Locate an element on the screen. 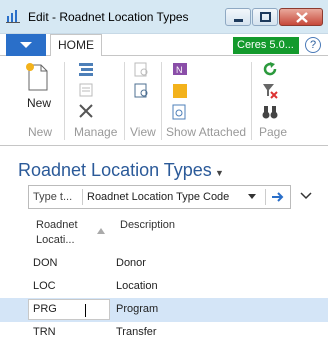 Image resolution: width=328 pixels, height=354 pixels. delete-icon is located at coordinates (86, 111).